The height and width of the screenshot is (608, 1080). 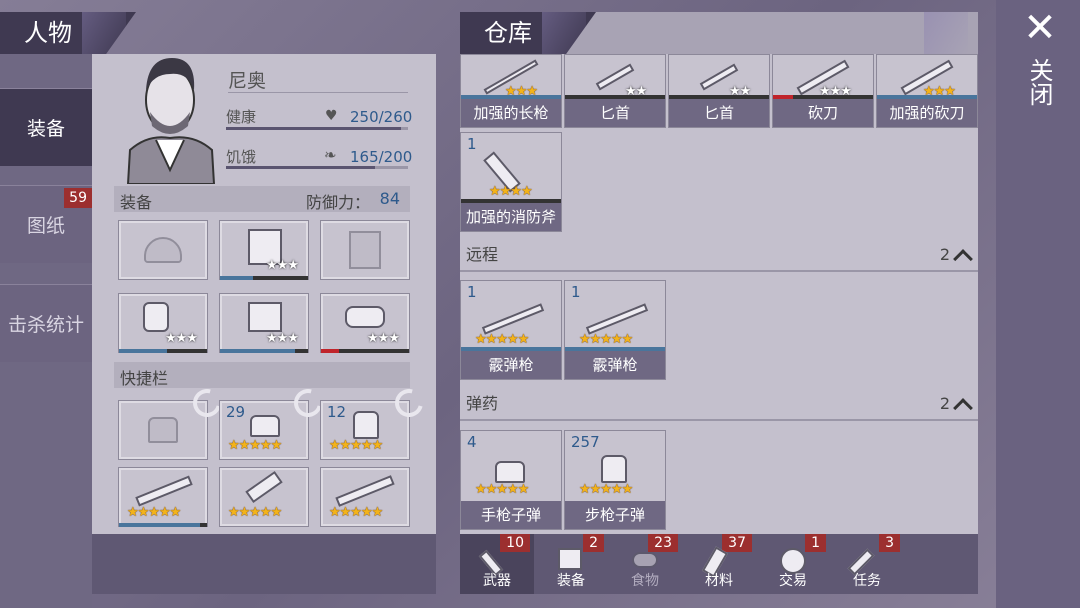 What do you see at coordinates (511, 182) in the screenshot?
I see `storage-item: 1 ★★★★ 加强的消防斧` at bounding box center [511, 182].